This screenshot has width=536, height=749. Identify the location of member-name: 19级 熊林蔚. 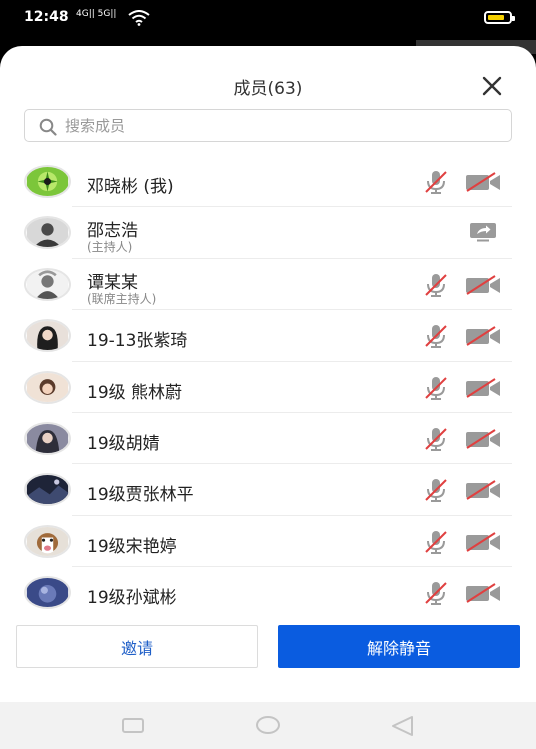
(135, 392).